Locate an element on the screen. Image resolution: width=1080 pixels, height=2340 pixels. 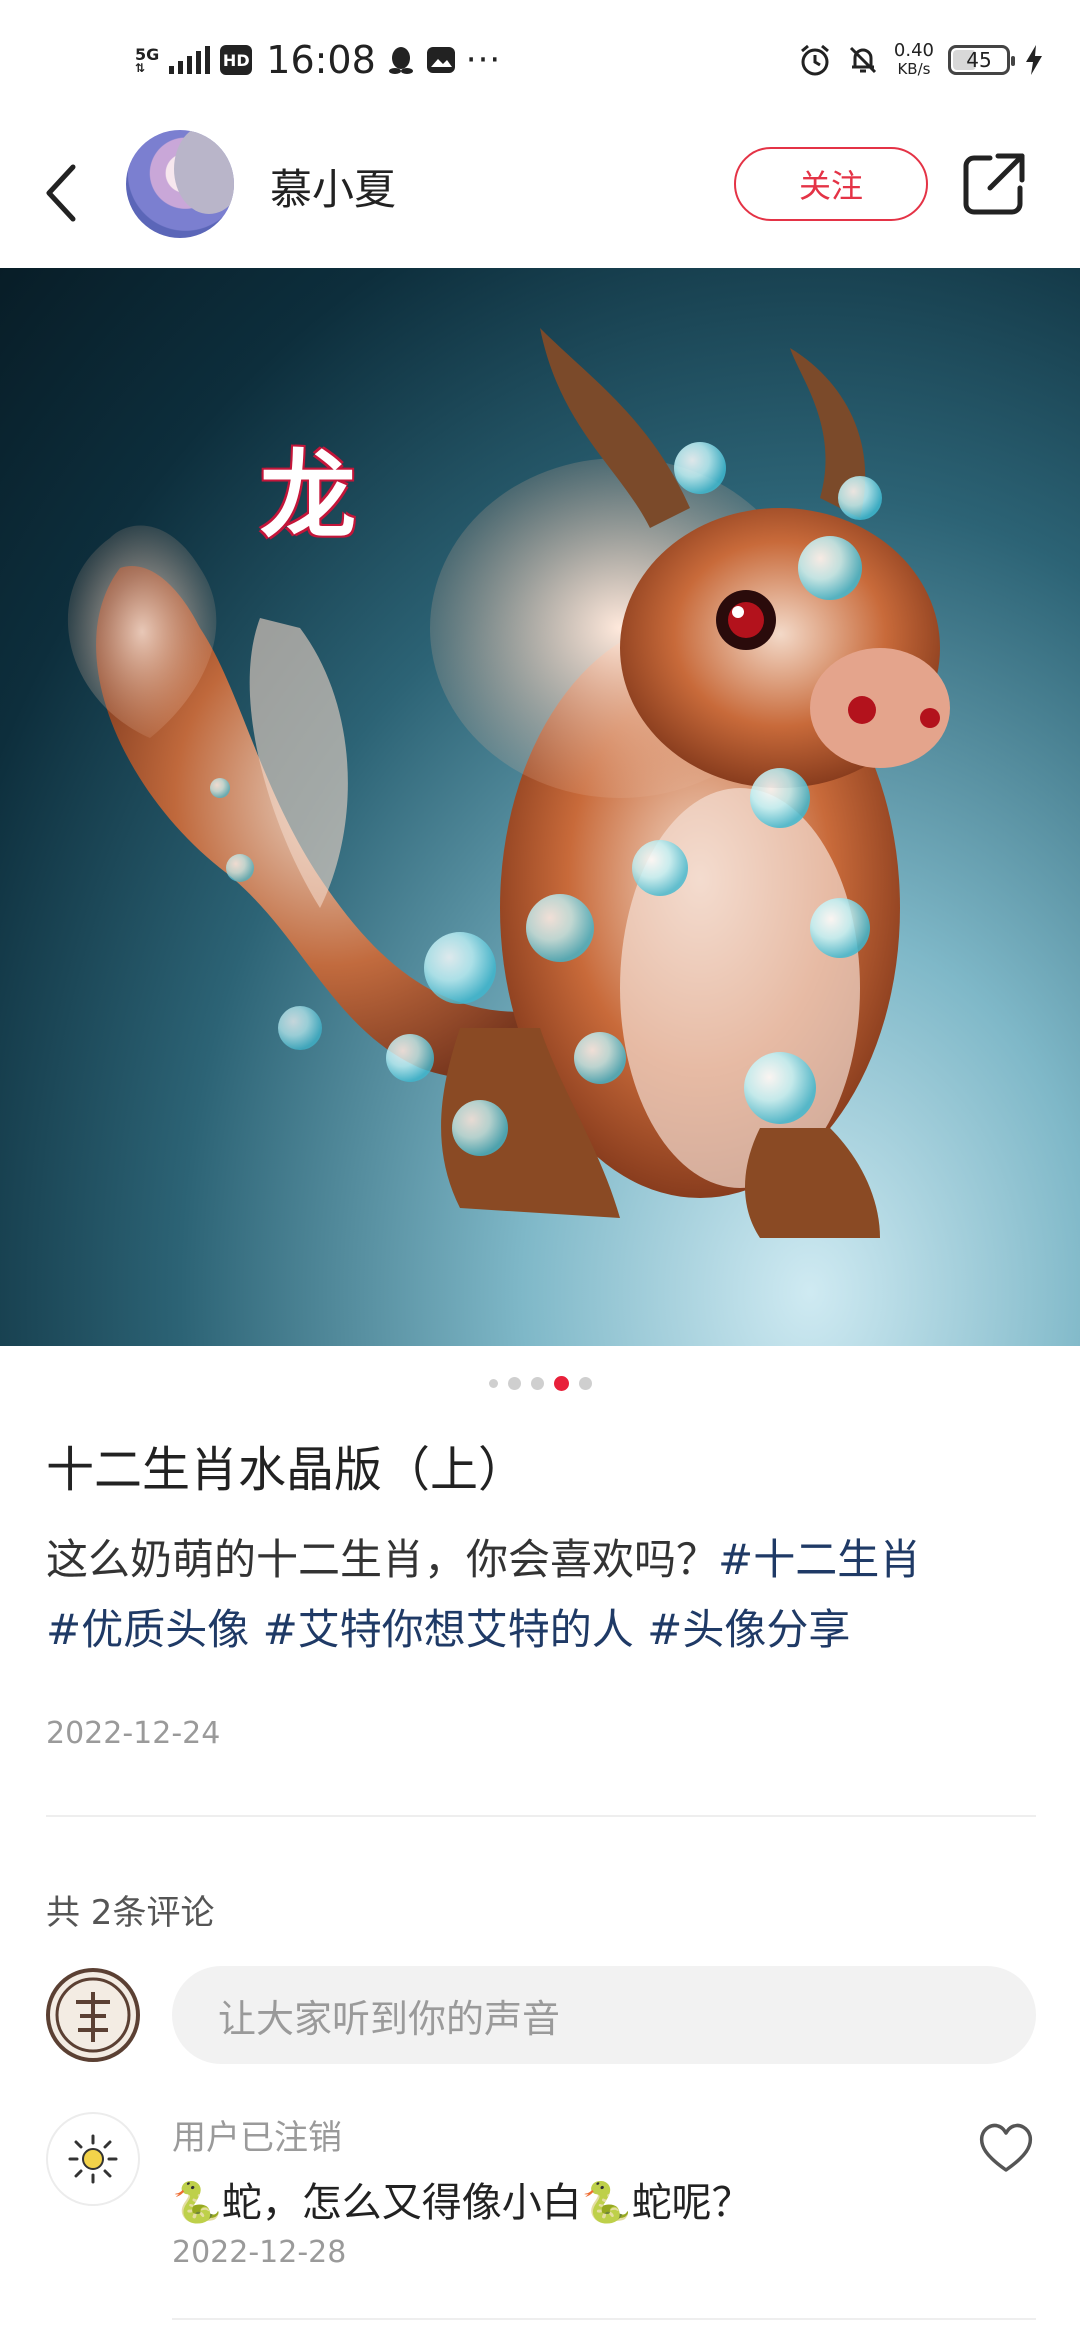
post-date: 2022-12-24 is located at coordinates (133, 1733).